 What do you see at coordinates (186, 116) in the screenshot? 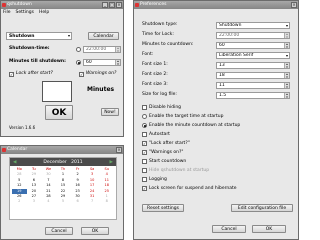
I see `option-label: Enable the target time at startup` at bounding box center [186, 116].